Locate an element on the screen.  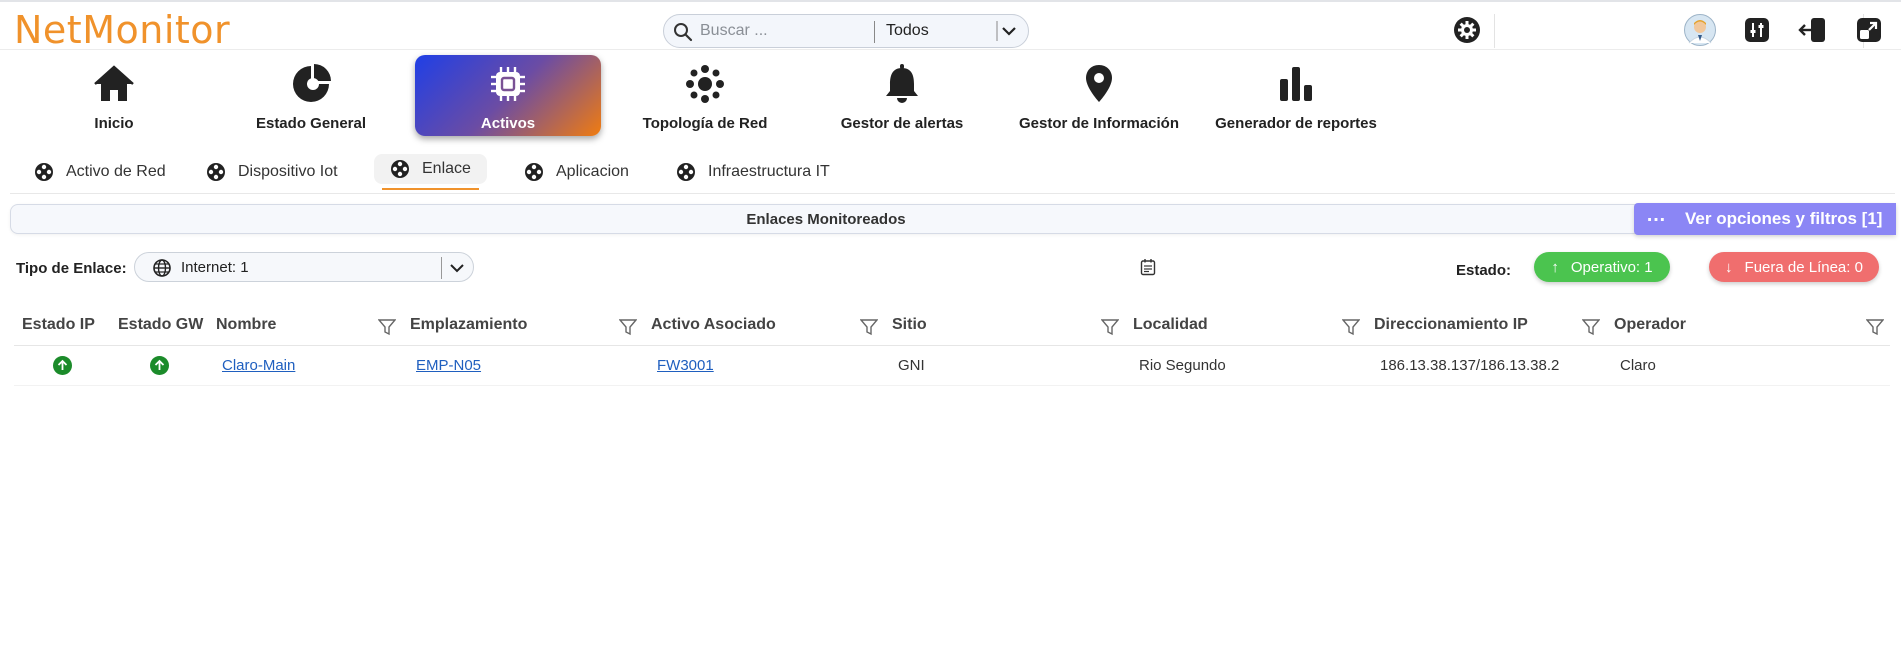
nav-generador-reportes: Generador de reportes is located at coordinates (1296, 95).